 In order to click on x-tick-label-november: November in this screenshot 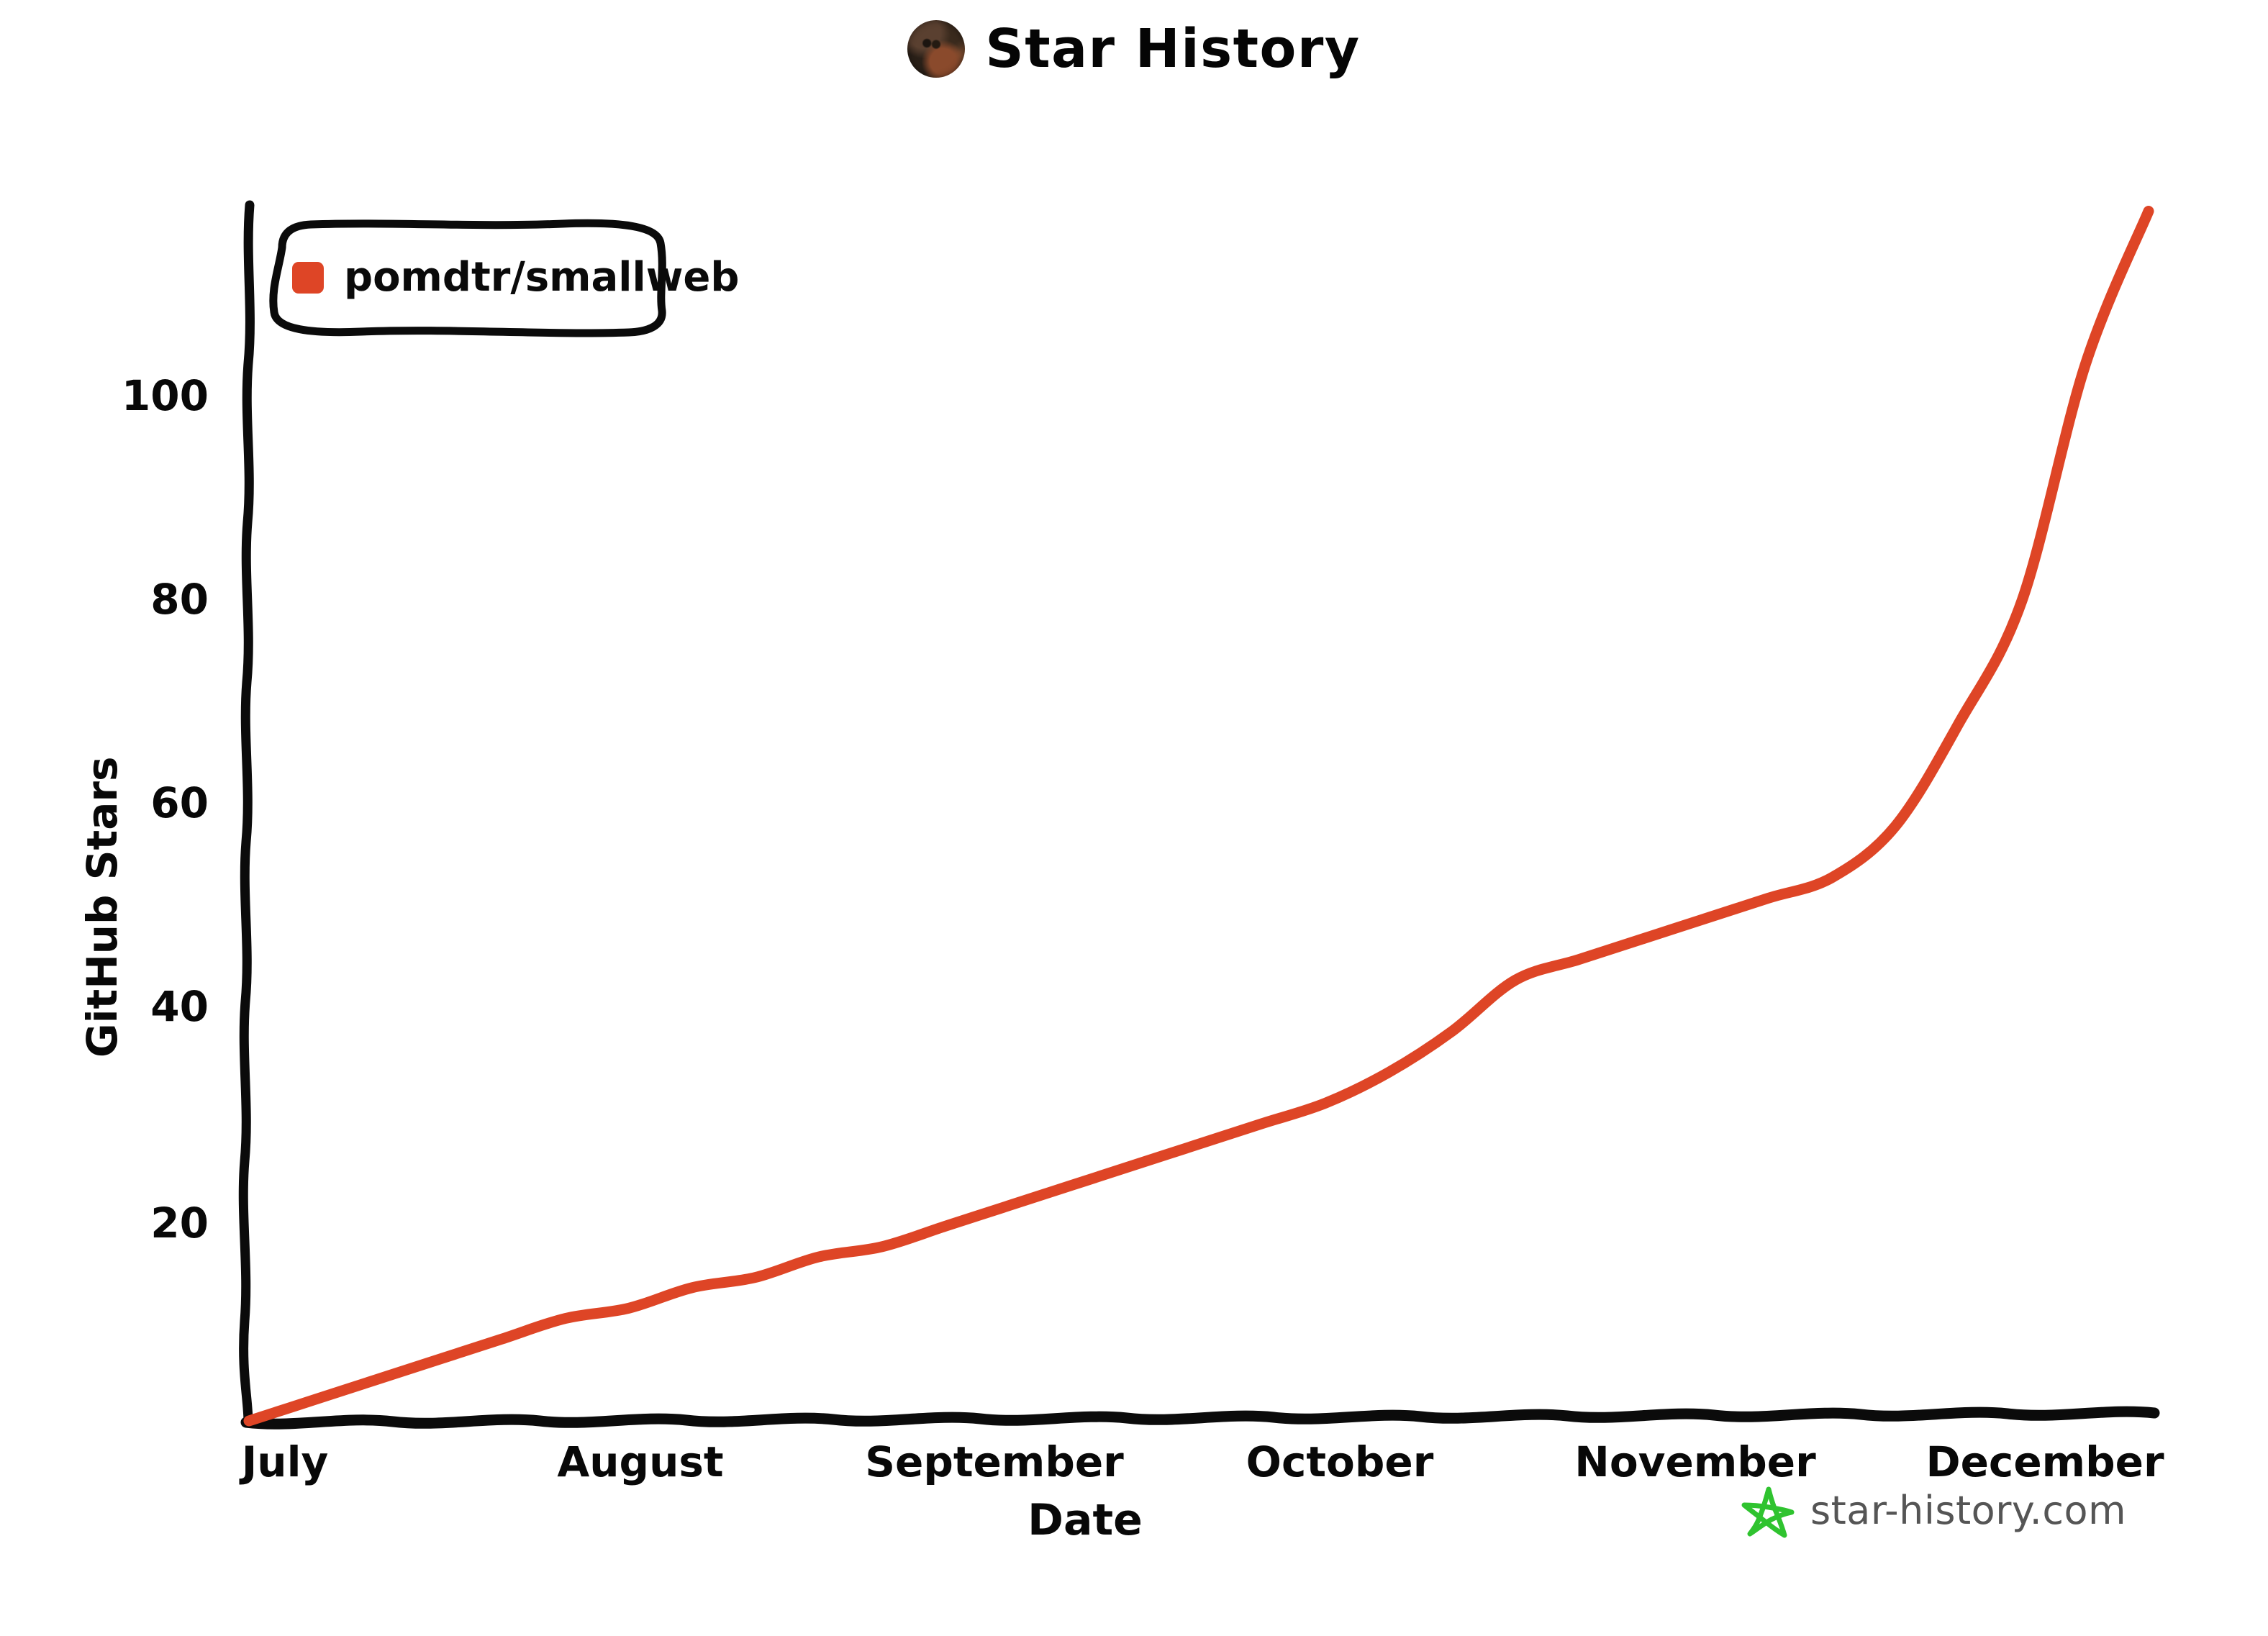, I will do `click(1695, 1462)`.